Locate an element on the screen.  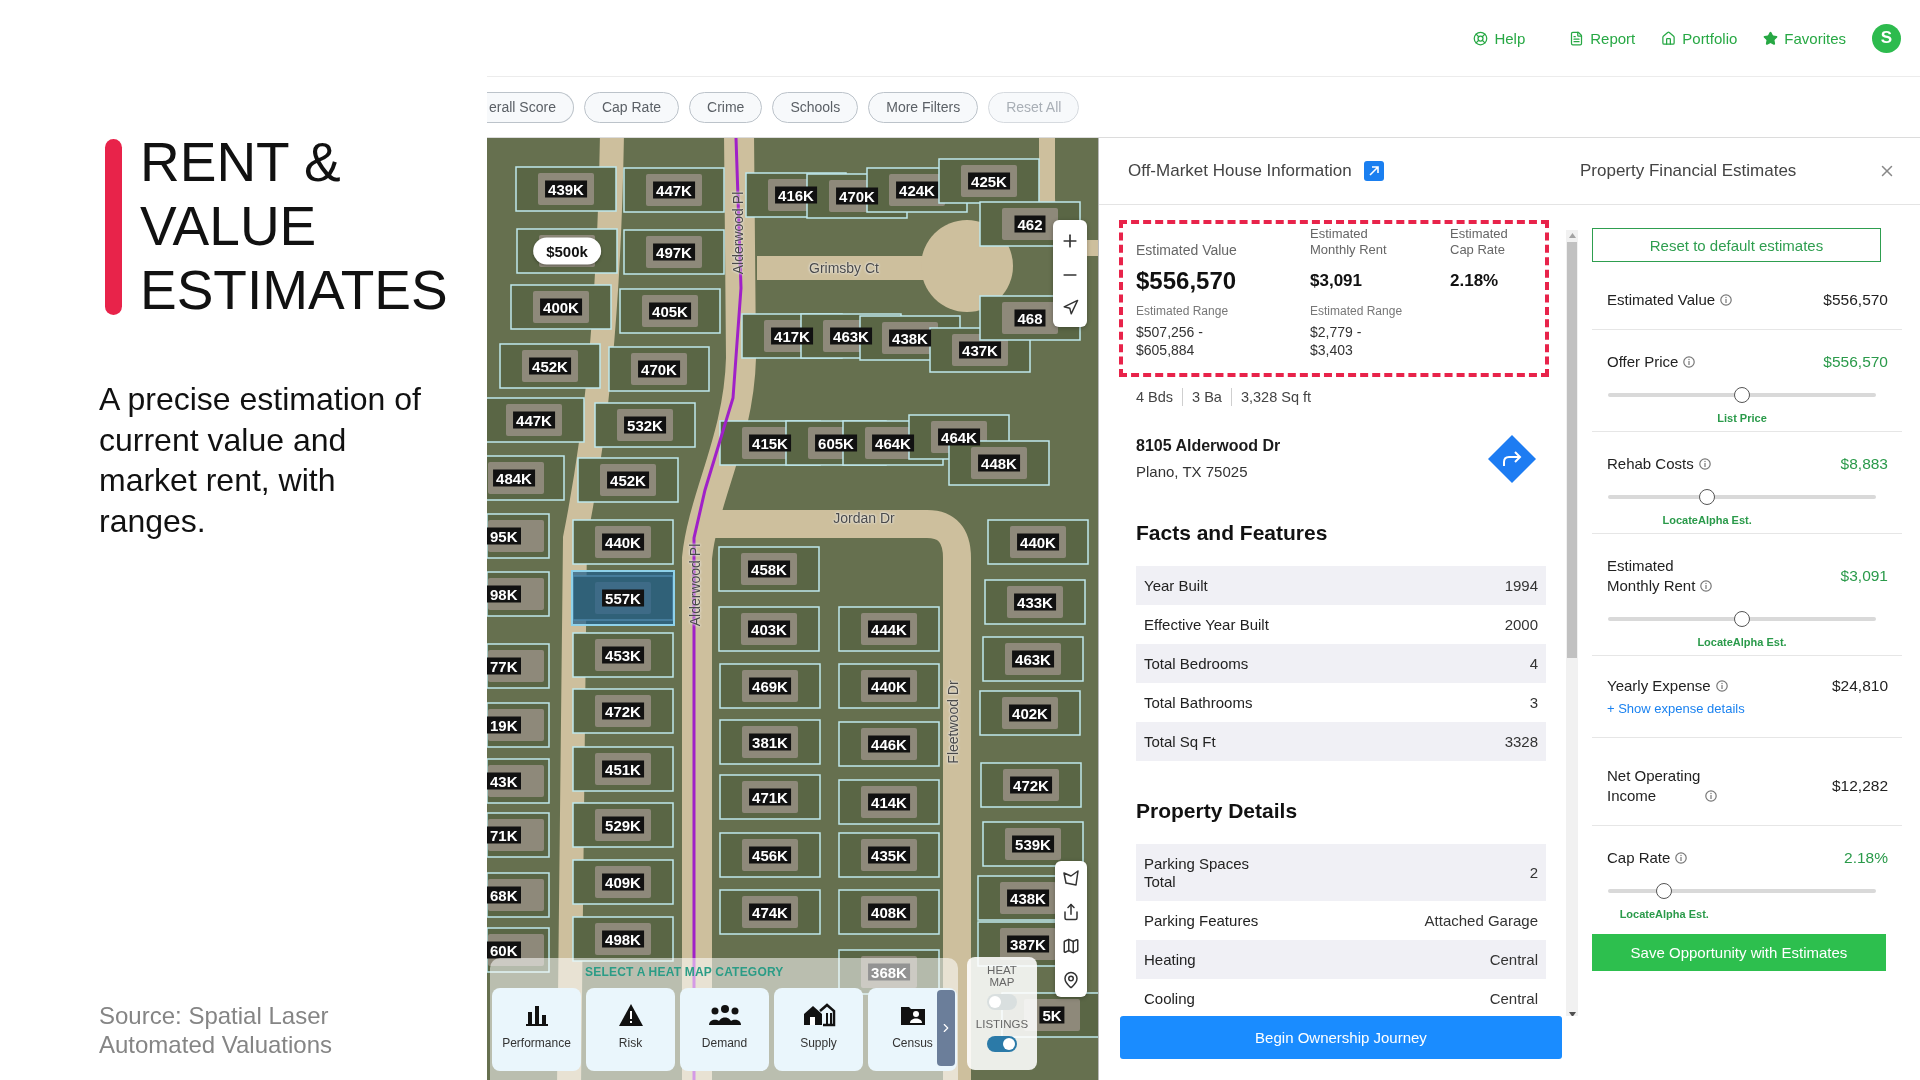
external-link-icon is located at coordinates (1373, 171).